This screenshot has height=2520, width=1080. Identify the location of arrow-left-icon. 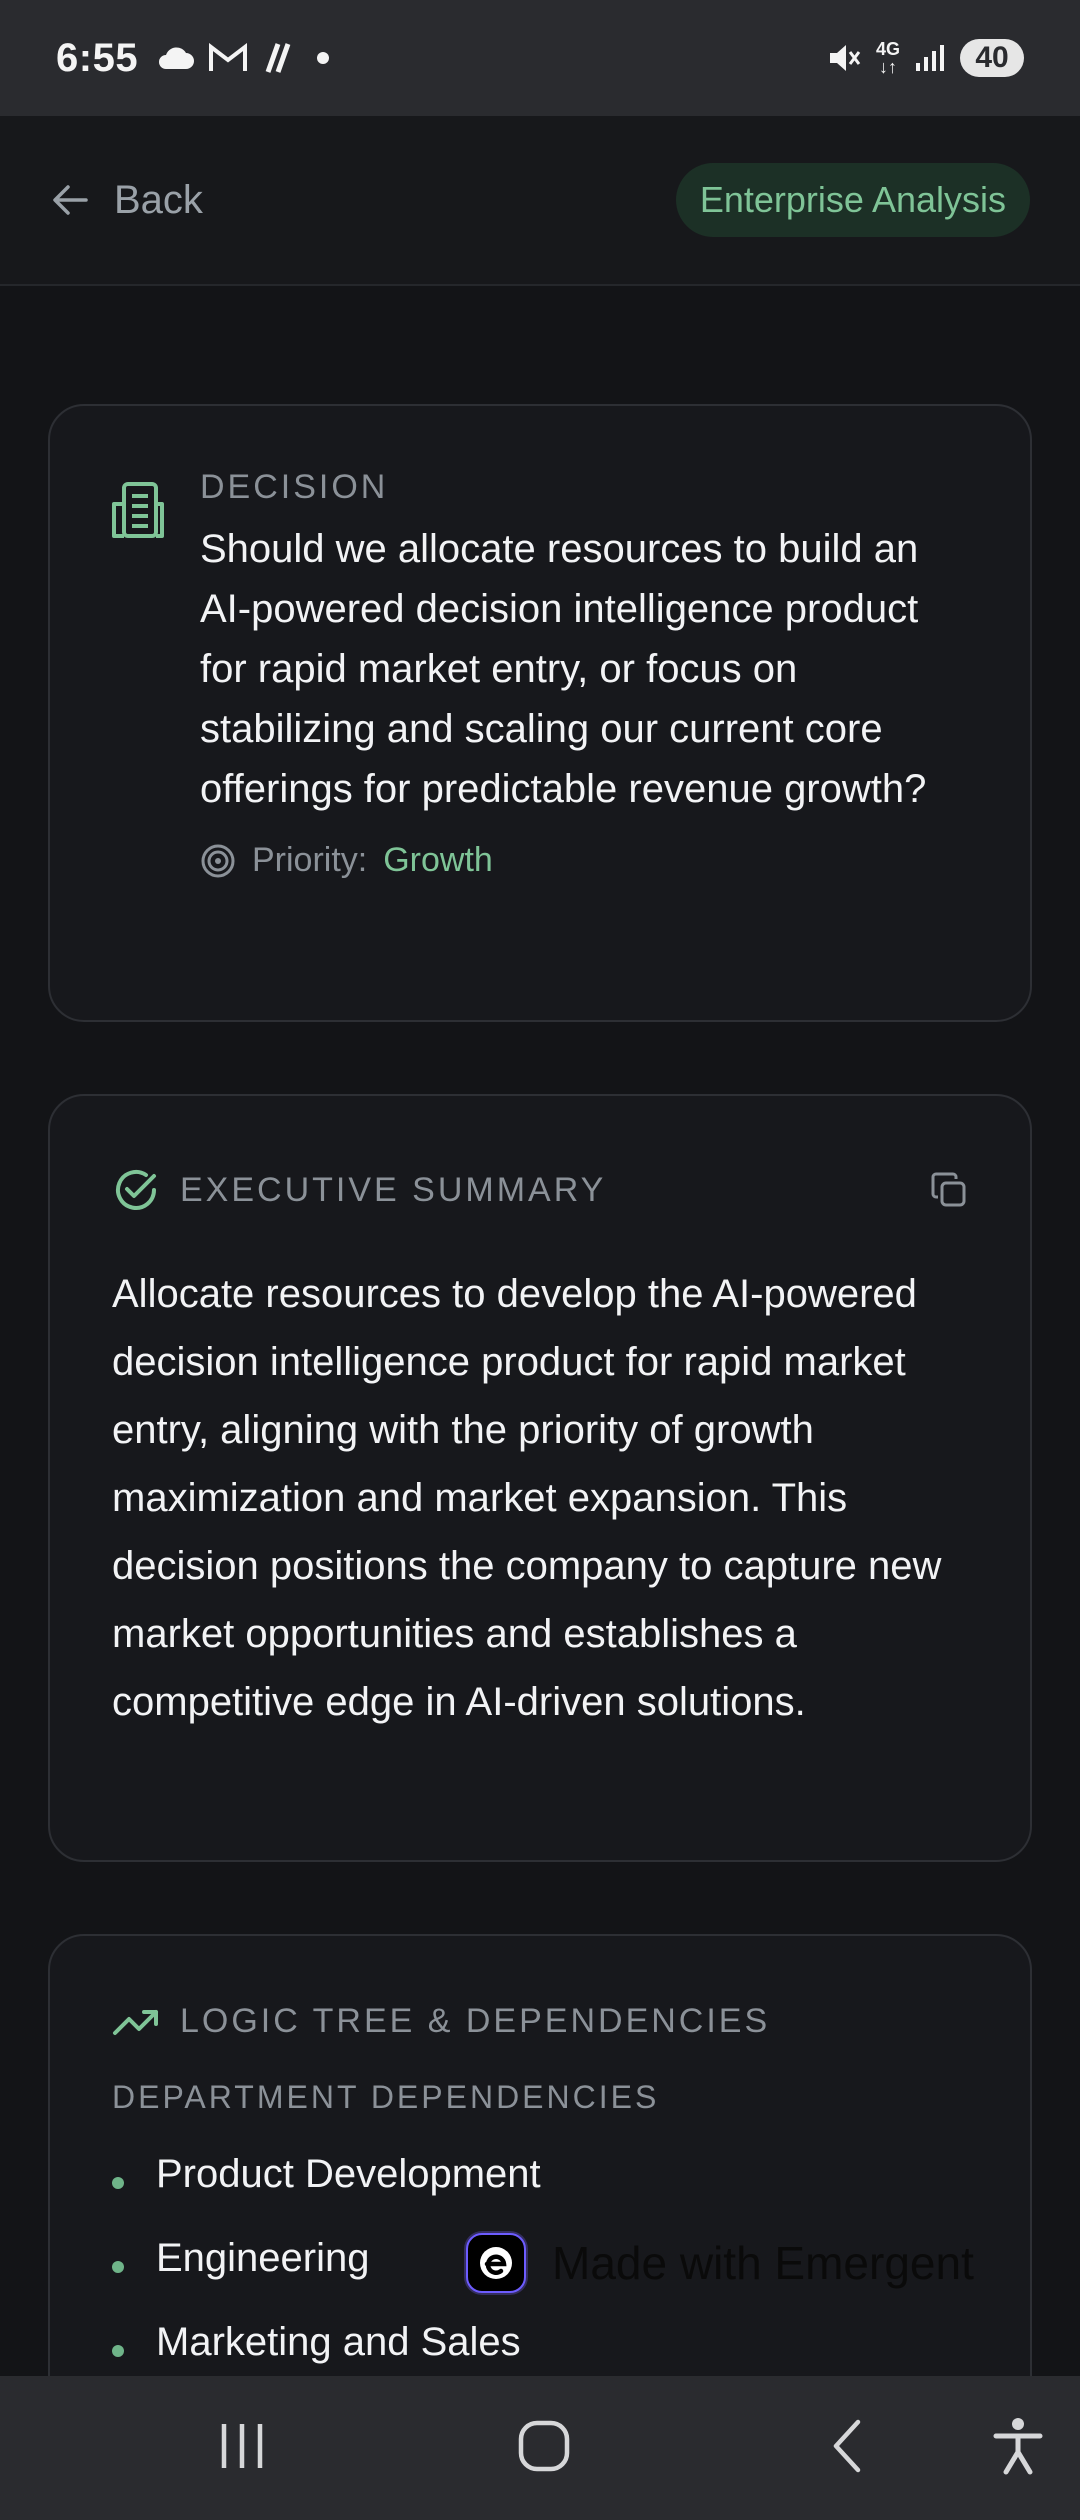
(70, 200).